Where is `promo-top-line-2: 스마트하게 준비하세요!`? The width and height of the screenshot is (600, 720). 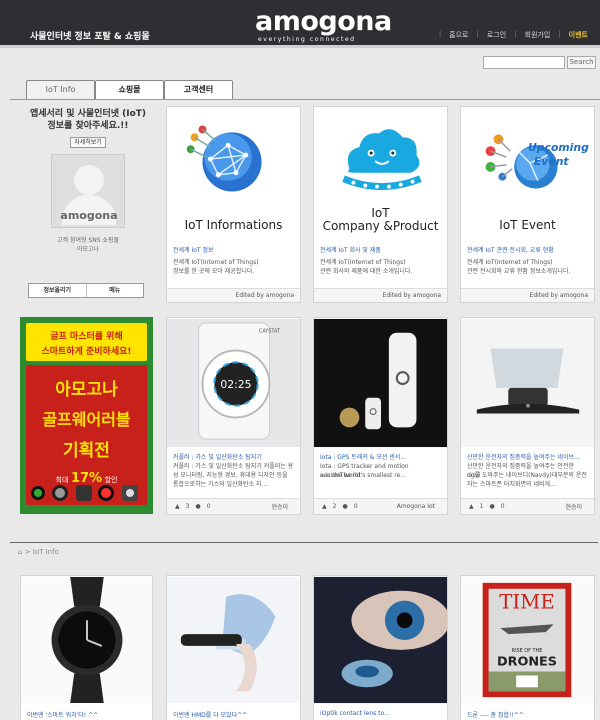
promo-top-line-2: 스마트하게 준비하세요! is located at coordinates (86, 352).